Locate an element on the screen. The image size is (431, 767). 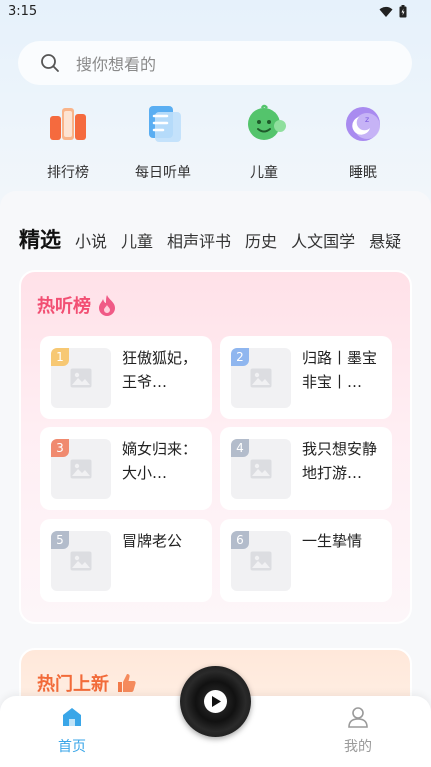
daily-list-icon is located at coordinates (163, 124).